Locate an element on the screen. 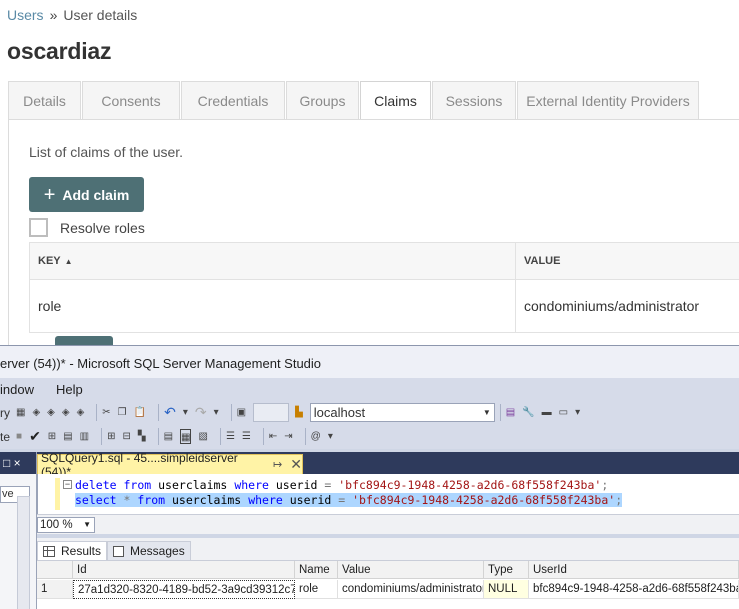  column-header-userid: UserId is located at coordinates (634, 570).